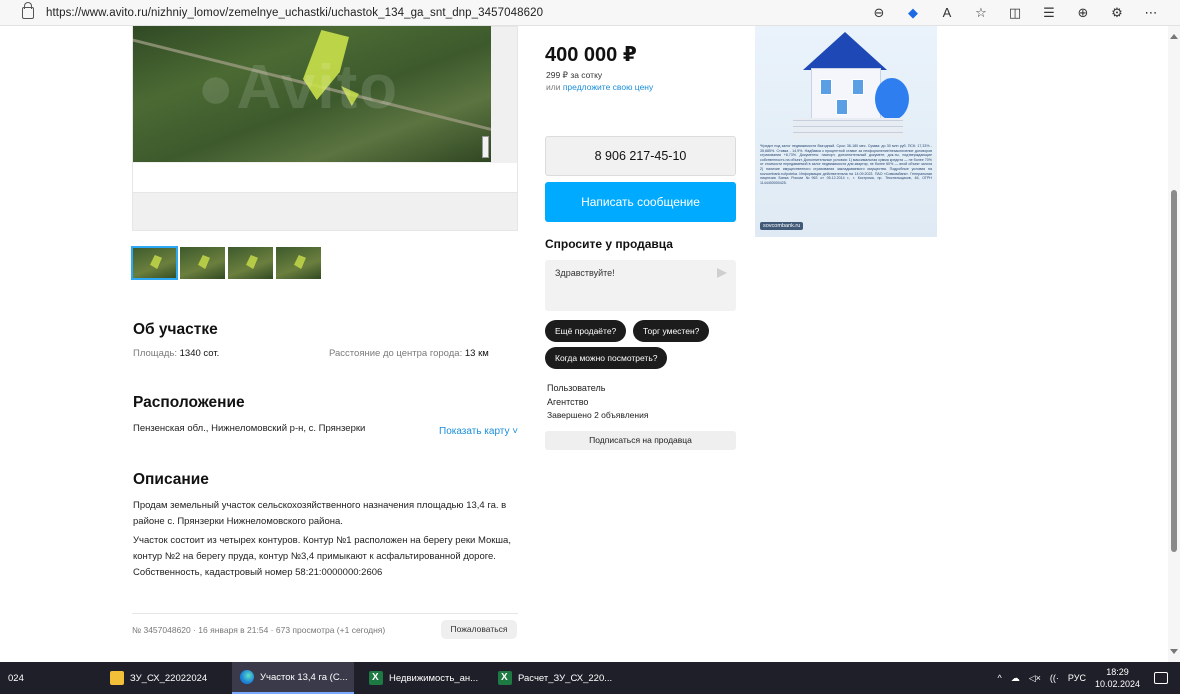  What do you see at coordinates (117, 678) in the screenshot?
I see `folder-icon` at bounding box center [117, 678].